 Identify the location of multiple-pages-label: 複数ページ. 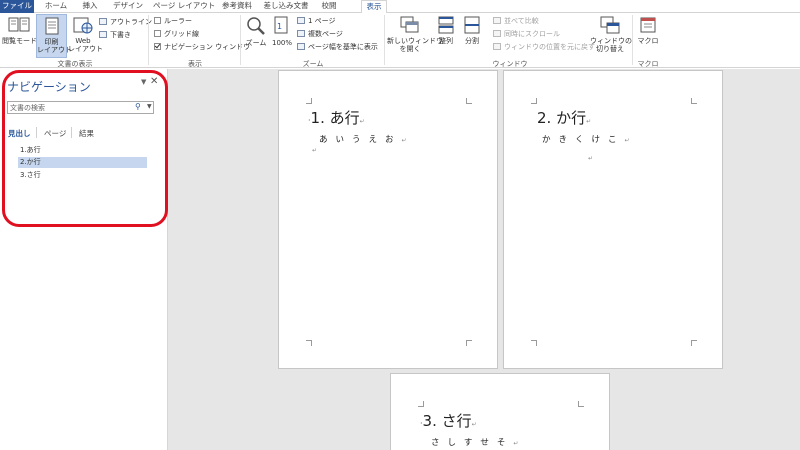
(325, 34).